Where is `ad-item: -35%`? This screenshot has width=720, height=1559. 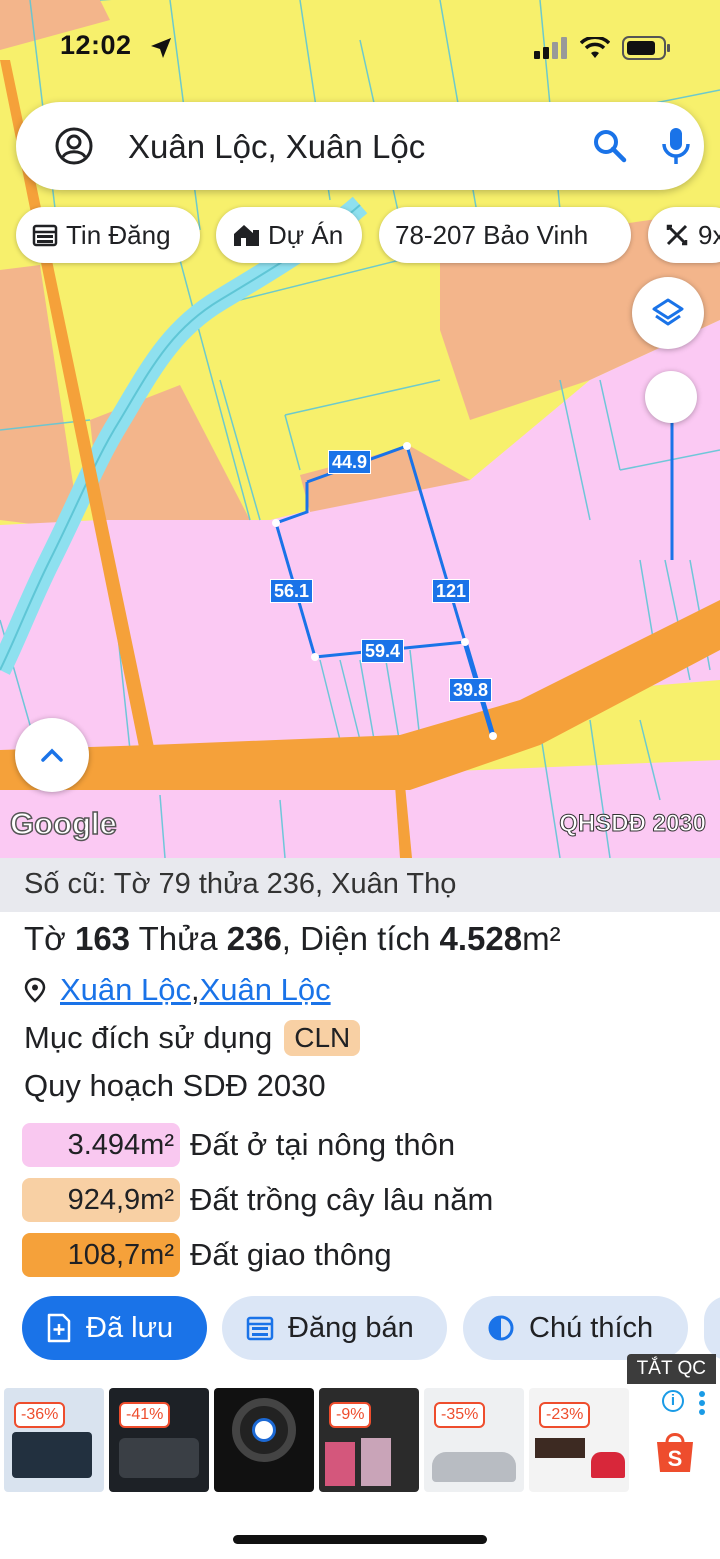
ad-item: -35% is located at coordinates (474, 1440).